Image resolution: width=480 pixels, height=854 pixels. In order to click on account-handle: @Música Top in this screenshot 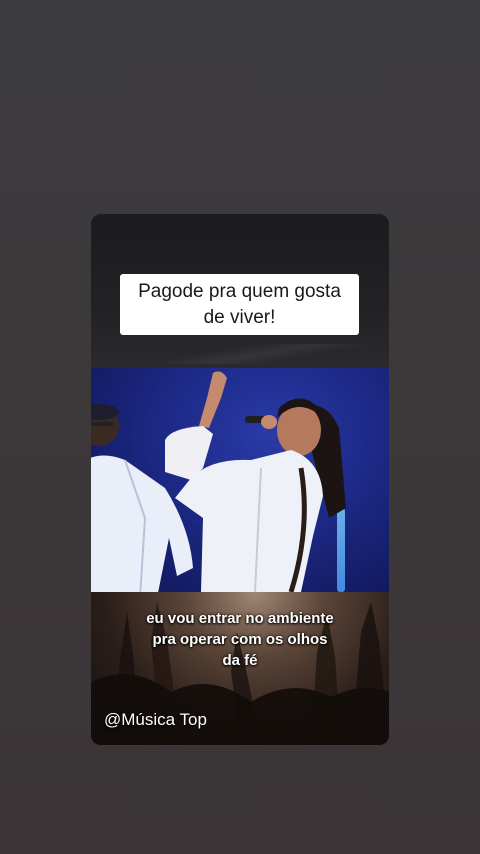, I will do `click(155, 719)`.